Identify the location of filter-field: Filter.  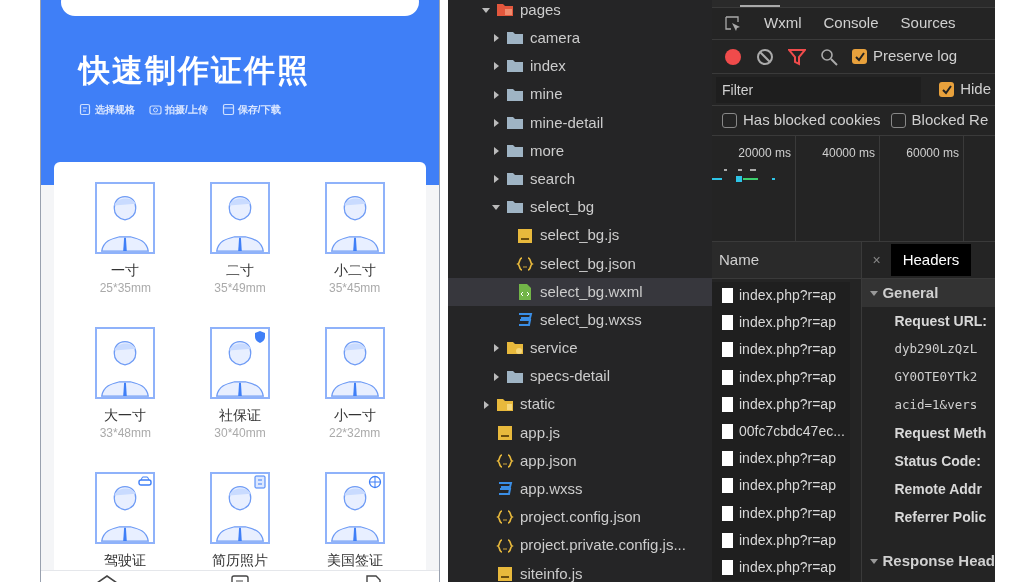
(819, 89).